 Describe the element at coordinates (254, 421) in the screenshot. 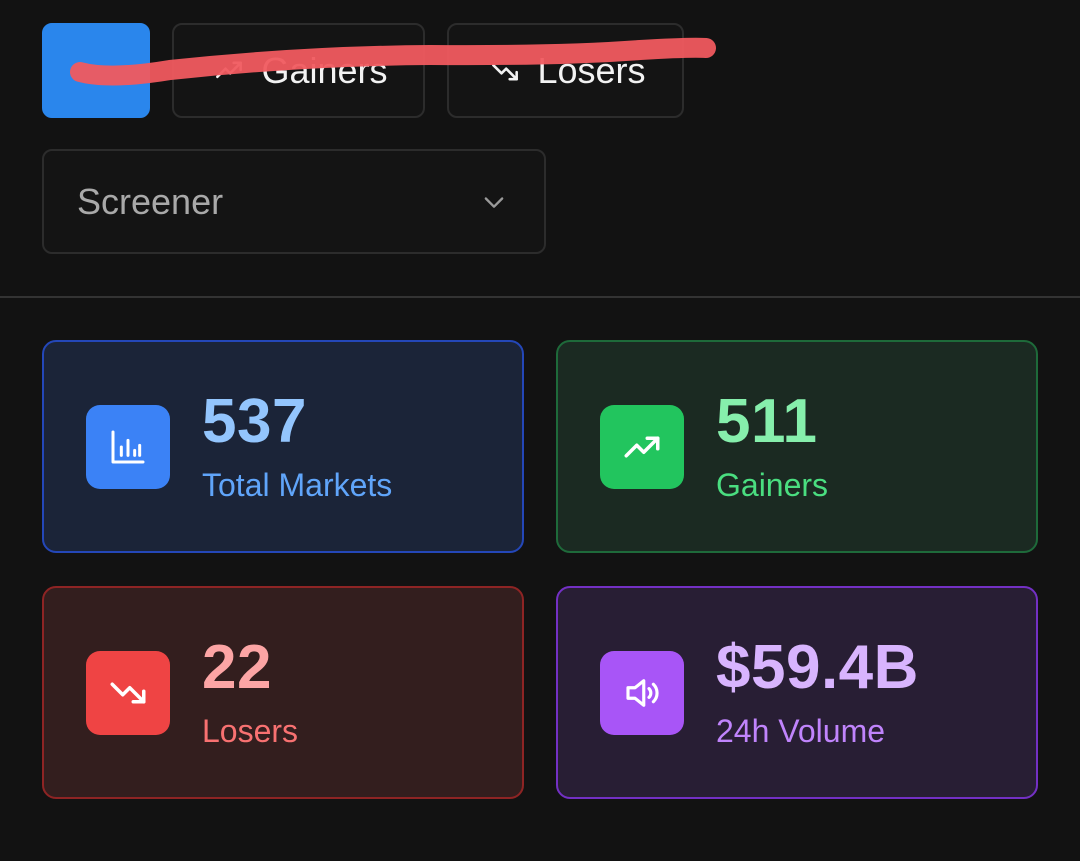

I see `total-markets-value: 537` at that location.